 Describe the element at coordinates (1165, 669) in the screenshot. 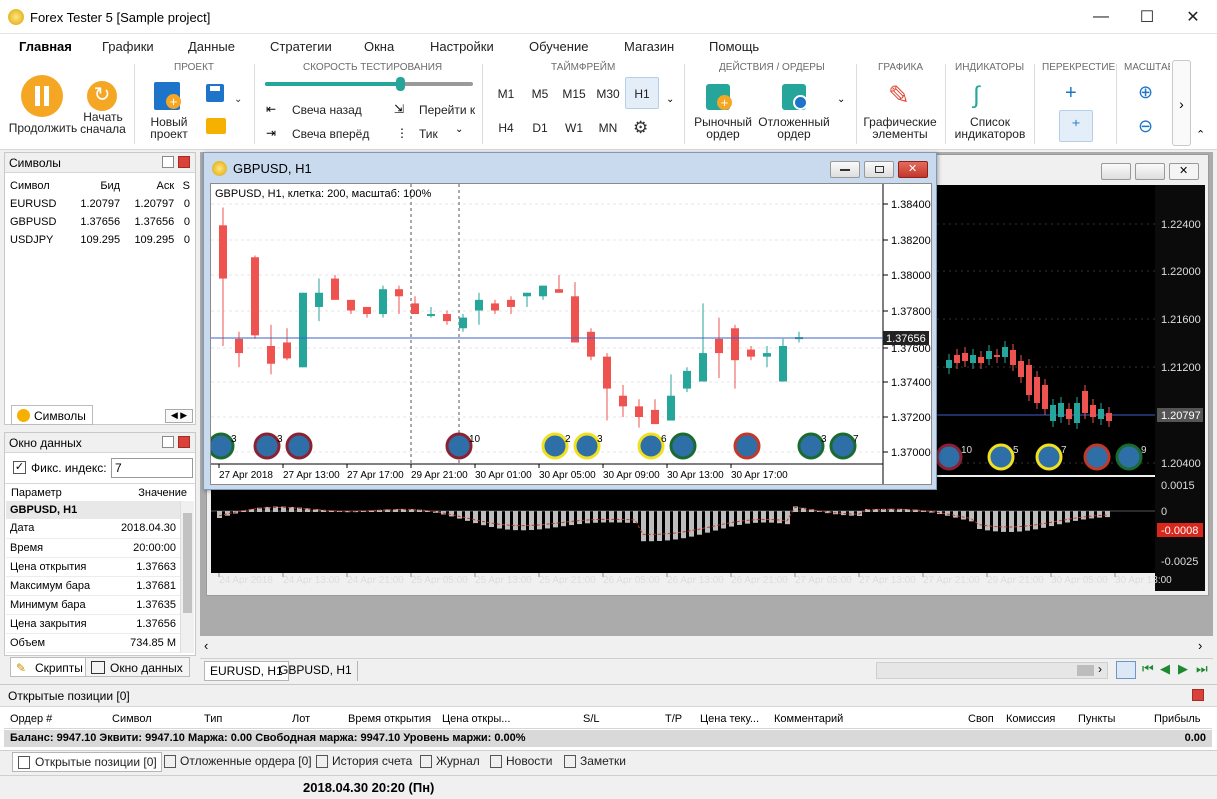

I see `prev-icon: ◀` at that location.